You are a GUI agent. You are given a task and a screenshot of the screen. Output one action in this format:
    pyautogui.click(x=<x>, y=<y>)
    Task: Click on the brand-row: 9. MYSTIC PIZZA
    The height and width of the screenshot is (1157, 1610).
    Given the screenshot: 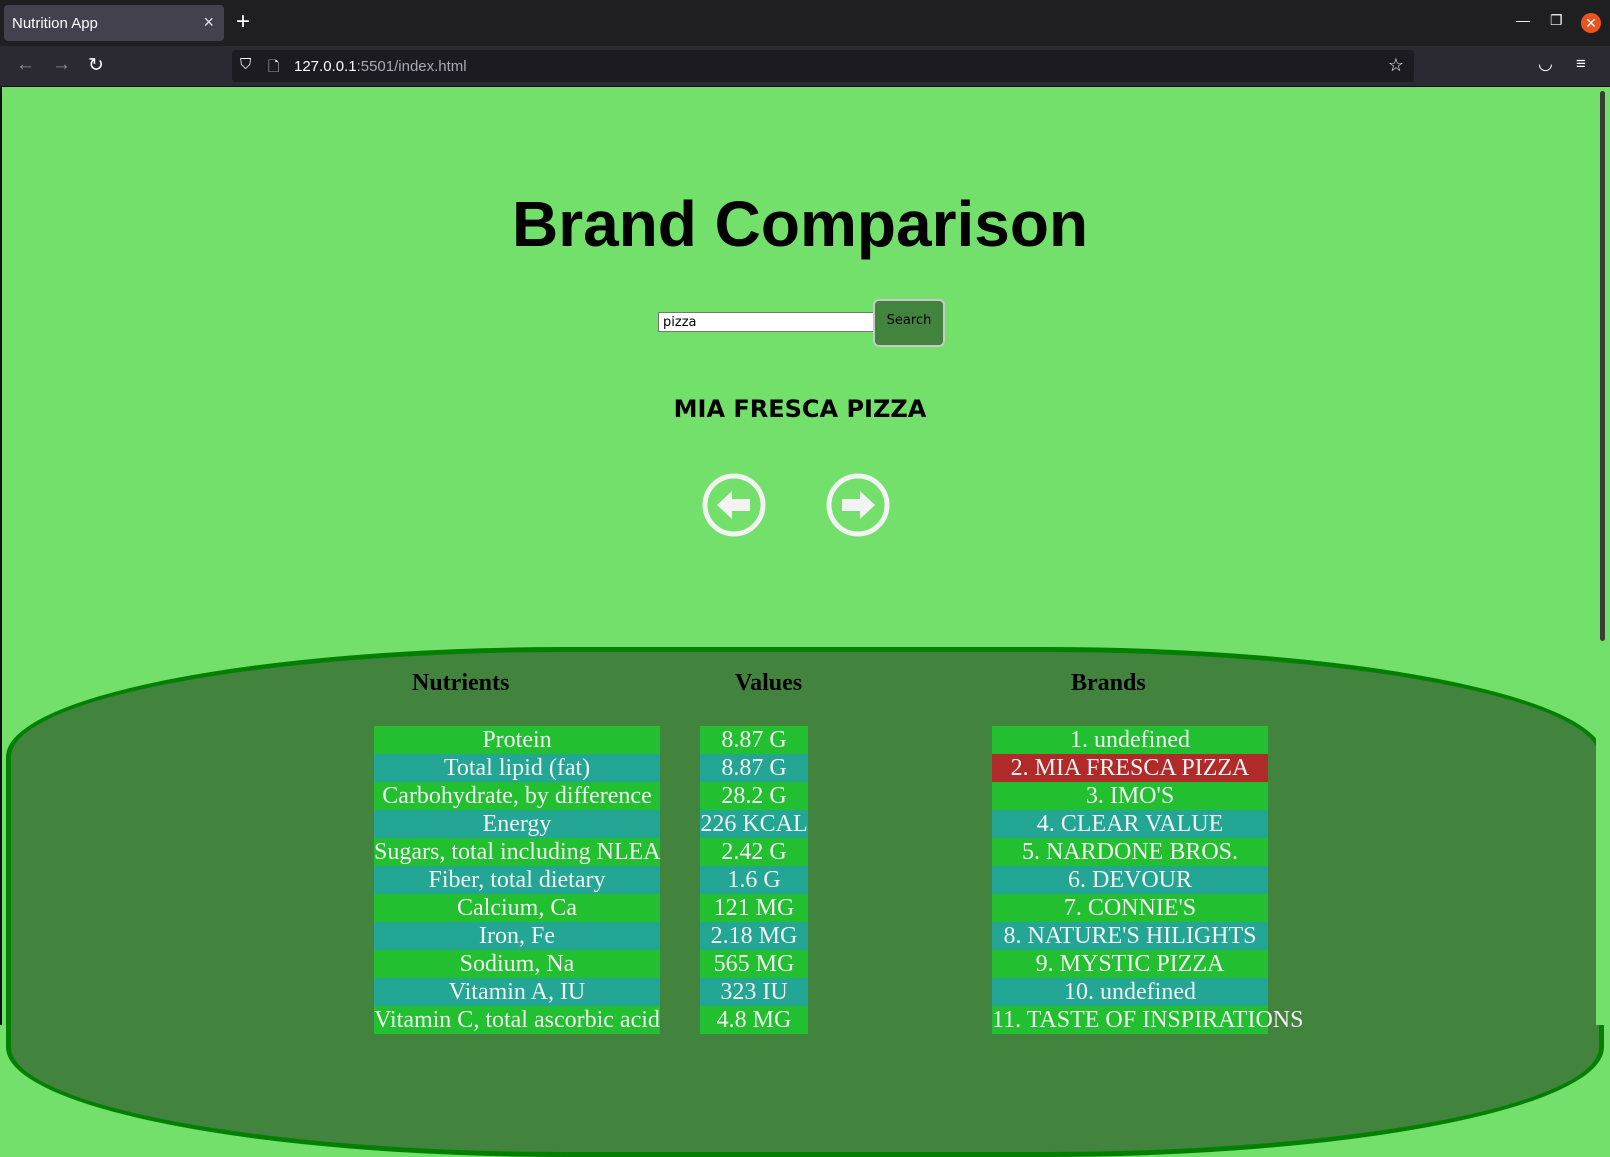 What is the action you would take?
    pyautogui.click(x=1130, y=964)
    